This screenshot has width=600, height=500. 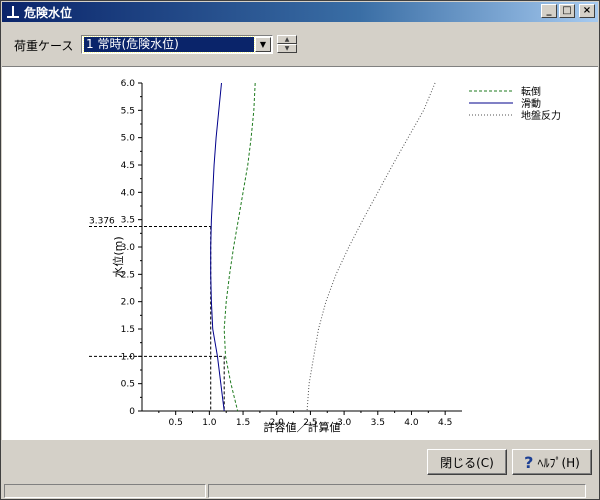 What do you see at coordinates (209, 423) in the screenshot?
I see `x-tick-label: 1.0` at bounding box center [209, 423].